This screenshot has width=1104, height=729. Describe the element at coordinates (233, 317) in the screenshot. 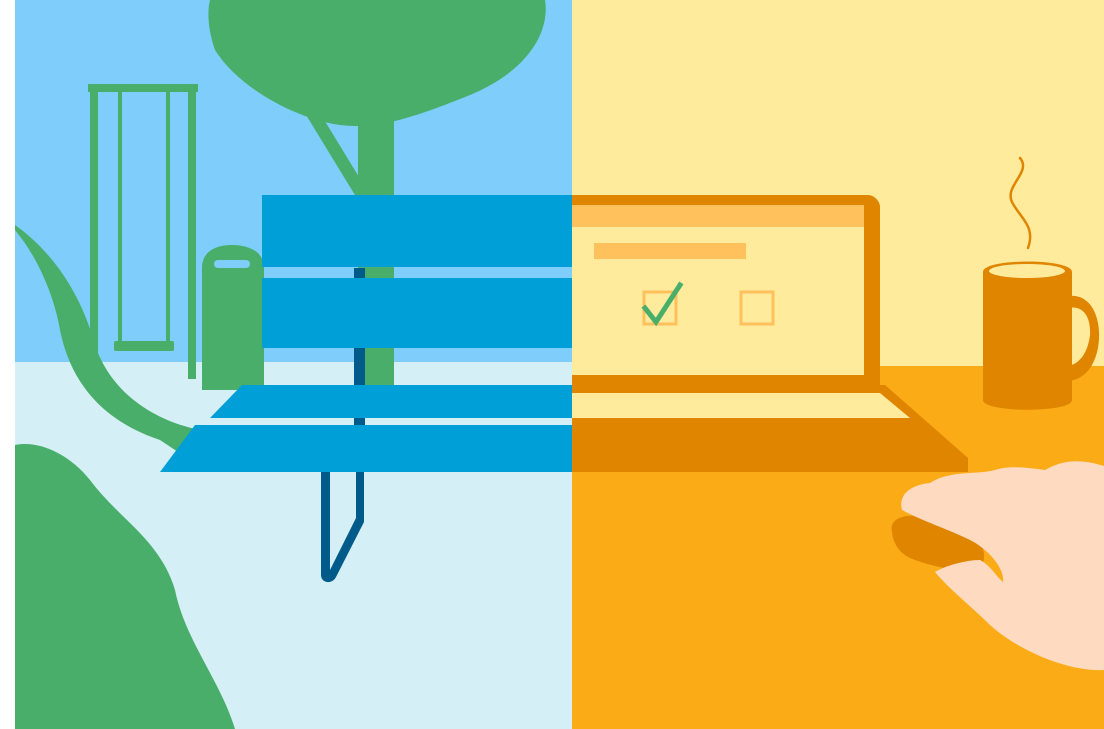

I see `trash-bin-icon` at that location.